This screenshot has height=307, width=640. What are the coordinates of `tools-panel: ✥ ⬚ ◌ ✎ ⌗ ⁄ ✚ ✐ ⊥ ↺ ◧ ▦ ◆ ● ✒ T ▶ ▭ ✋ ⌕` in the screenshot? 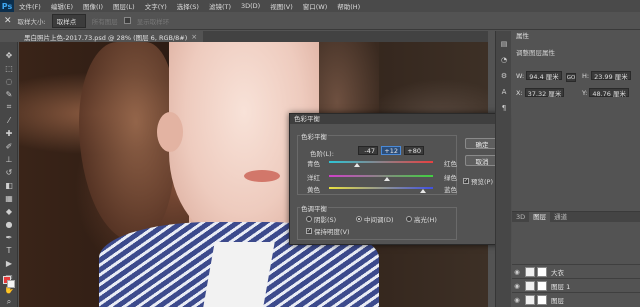 It's located at (9, 174).